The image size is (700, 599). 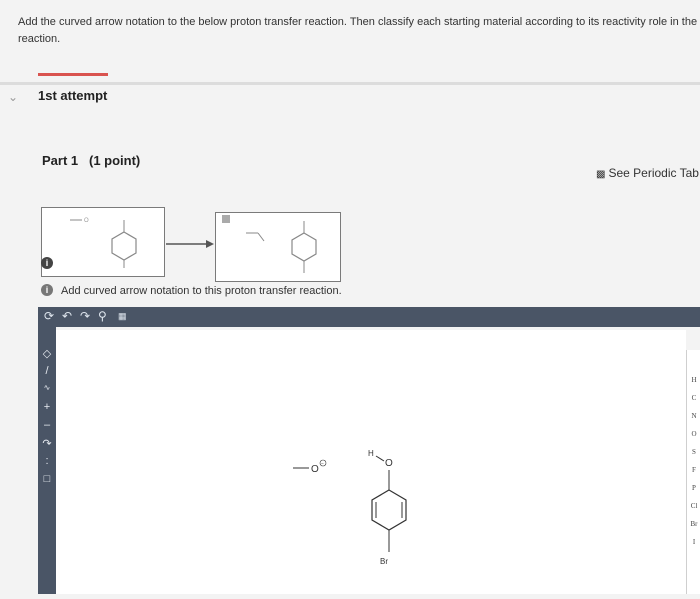 I want to click on element-button-cl: Cl, so click(x=693, y=506).